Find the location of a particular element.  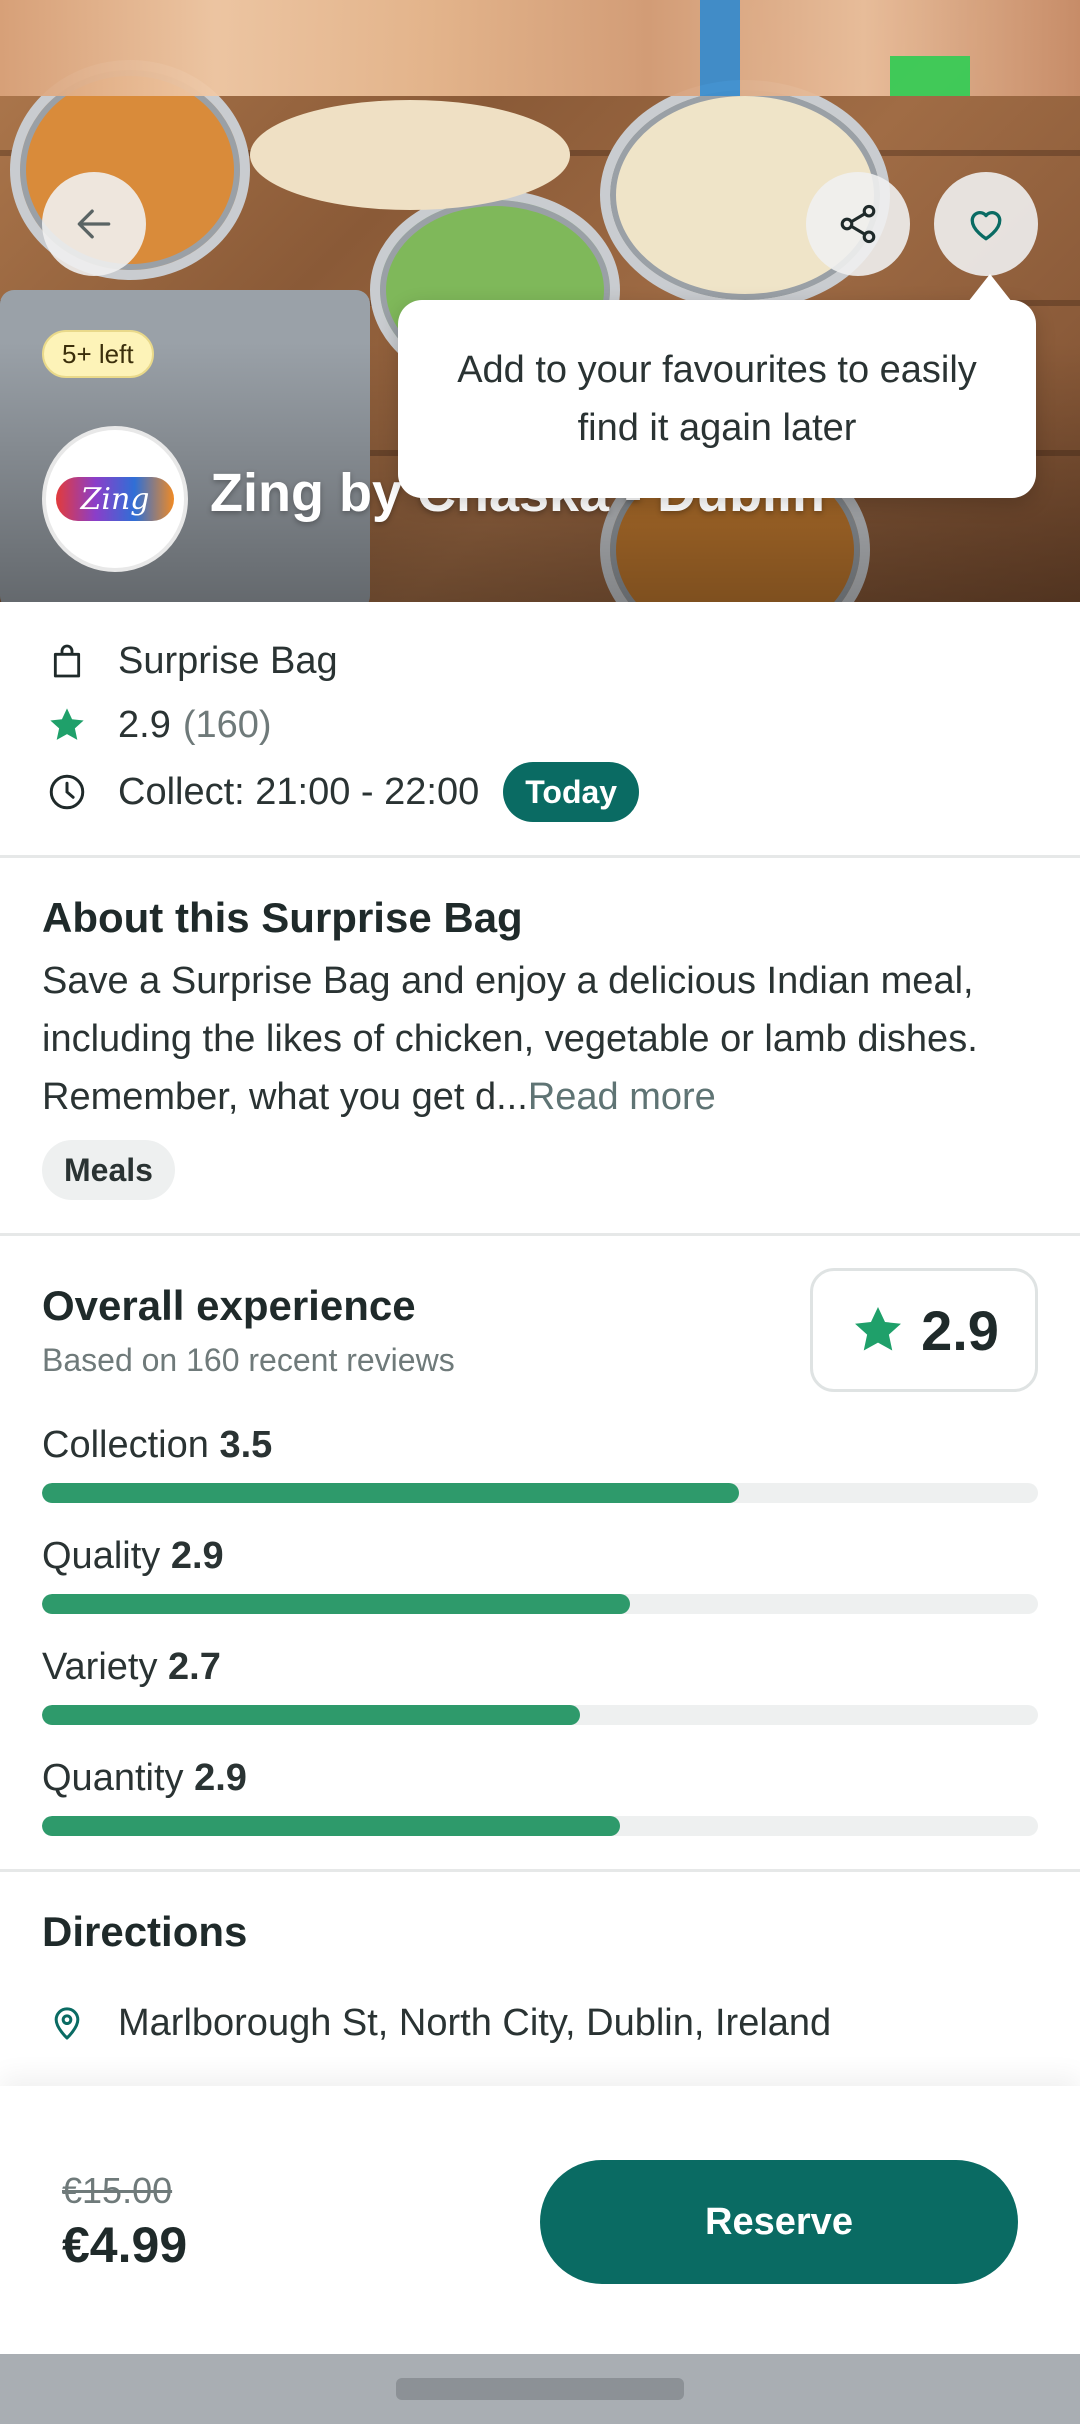

metric-collection: Collection 3.5 is located at coordinates (540, 1463).